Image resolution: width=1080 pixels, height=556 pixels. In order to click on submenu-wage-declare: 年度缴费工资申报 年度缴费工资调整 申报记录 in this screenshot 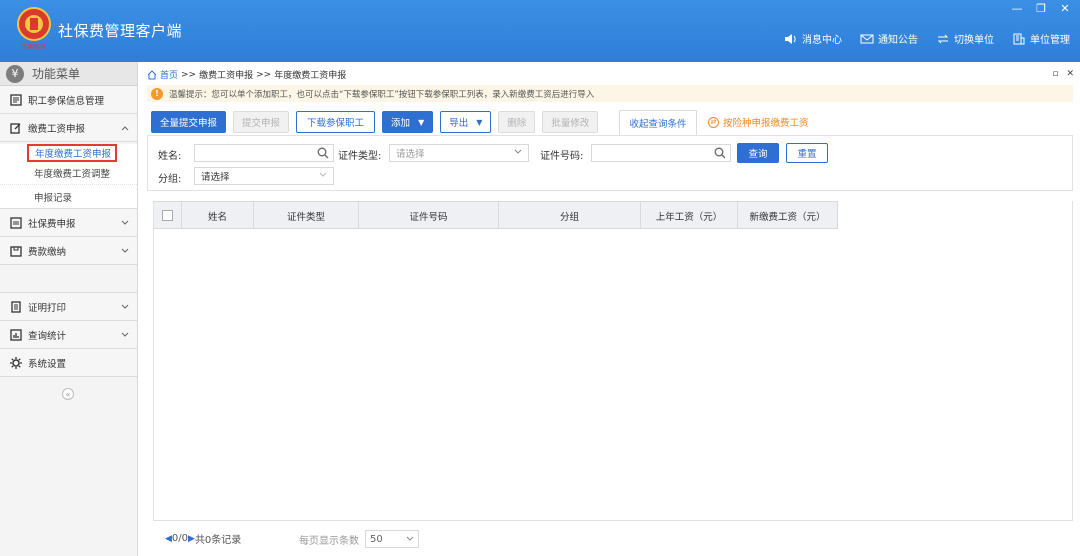, I will do `click(68, 176)`.